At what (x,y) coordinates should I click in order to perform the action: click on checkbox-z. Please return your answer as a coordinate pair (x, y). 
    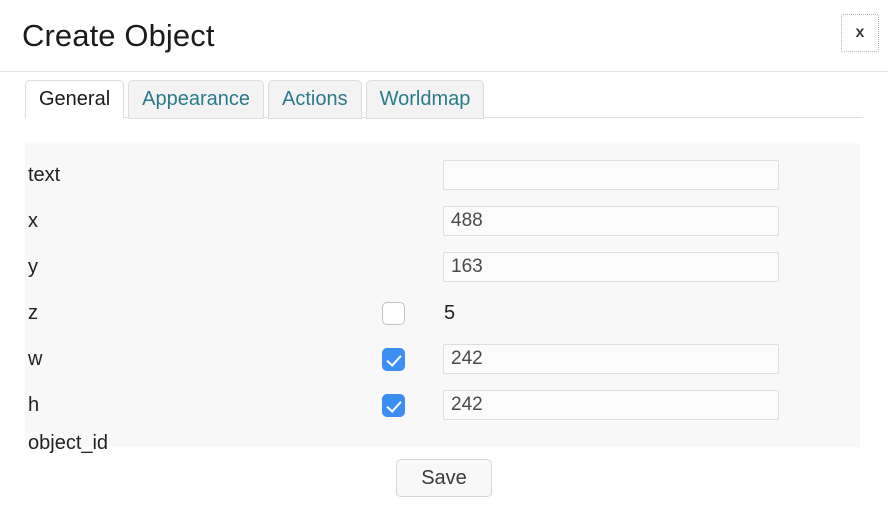
    Looking at the image, I should click on (393, 313).